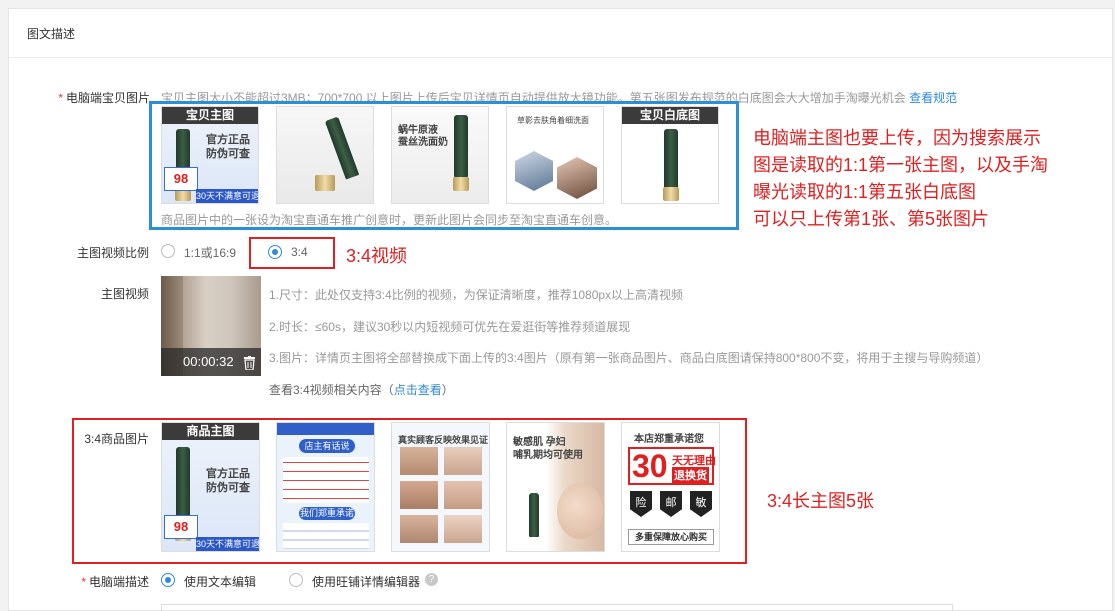 Image resolution: width=1115 pixels, height=611 pixels. I want to click on ratio-option-1-label: 1:1或16:9, so click(210, 252).